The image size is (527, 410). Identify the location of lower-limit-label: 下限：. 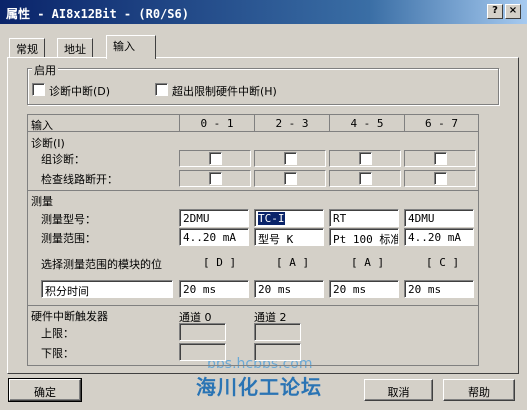
(57, 353).